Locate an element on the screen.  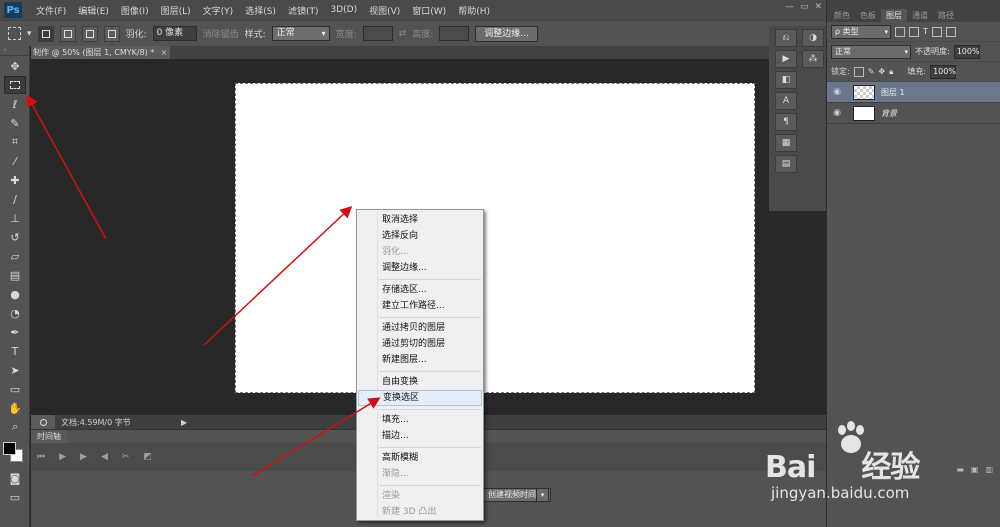
tab-paths: 路径 is located at coordinates (946, 15).